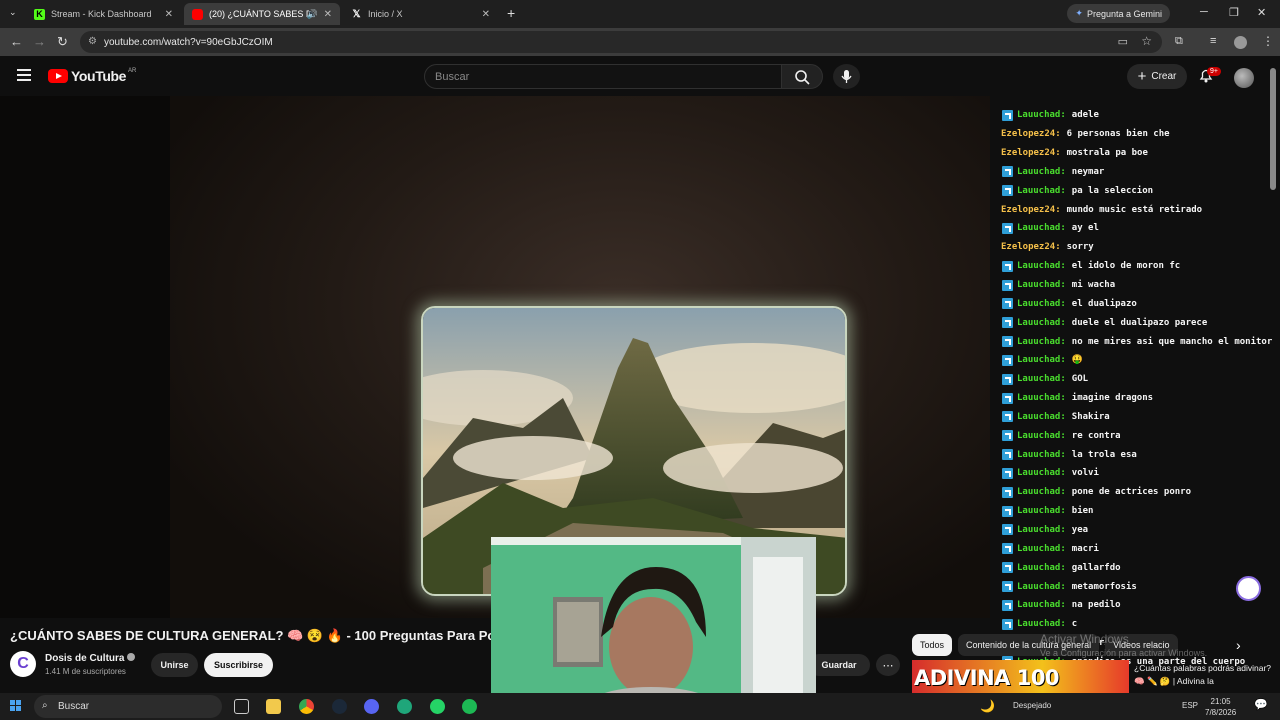 The image size is (1280, 720). Describe the element at coordinates (1074, 624) in the screenshot. I see `chat-text: c` at that location.